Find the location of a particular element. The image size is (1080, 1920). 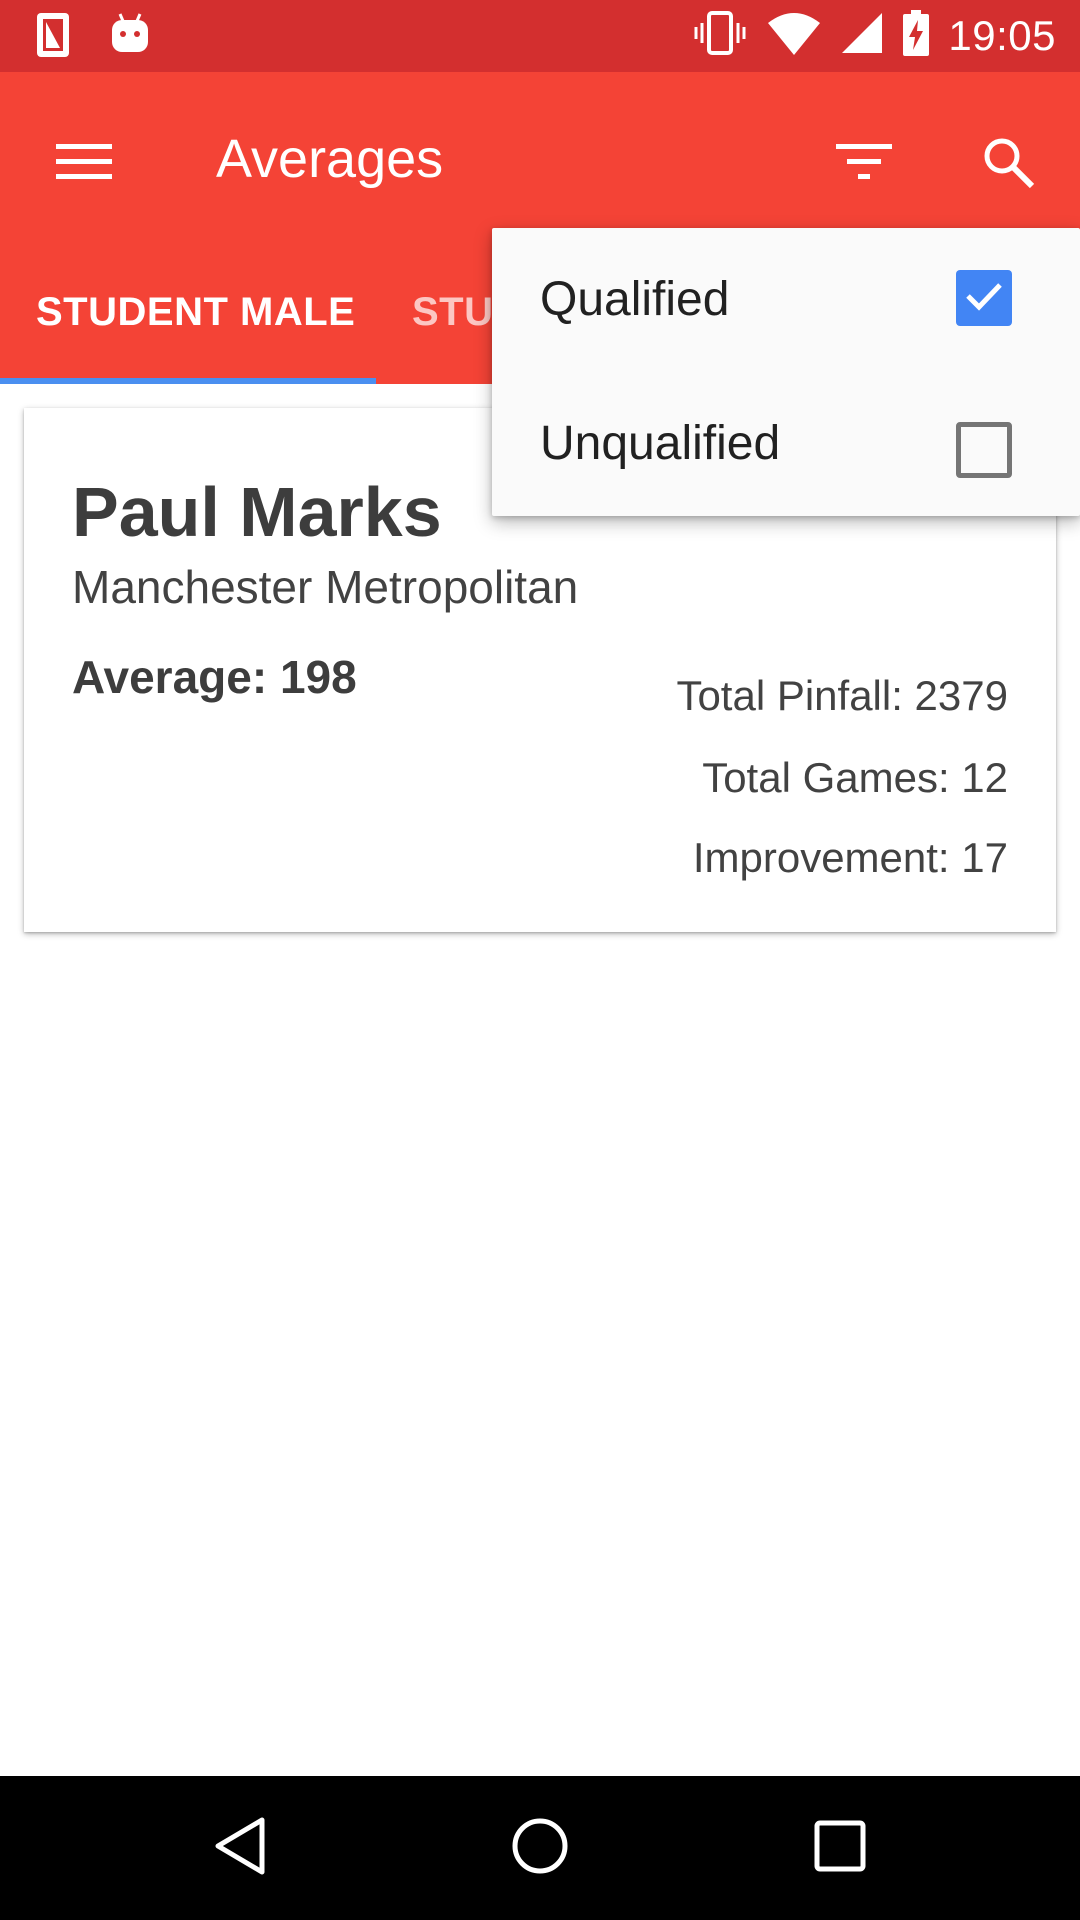

recents-button is located at coordinates (840, 1848).